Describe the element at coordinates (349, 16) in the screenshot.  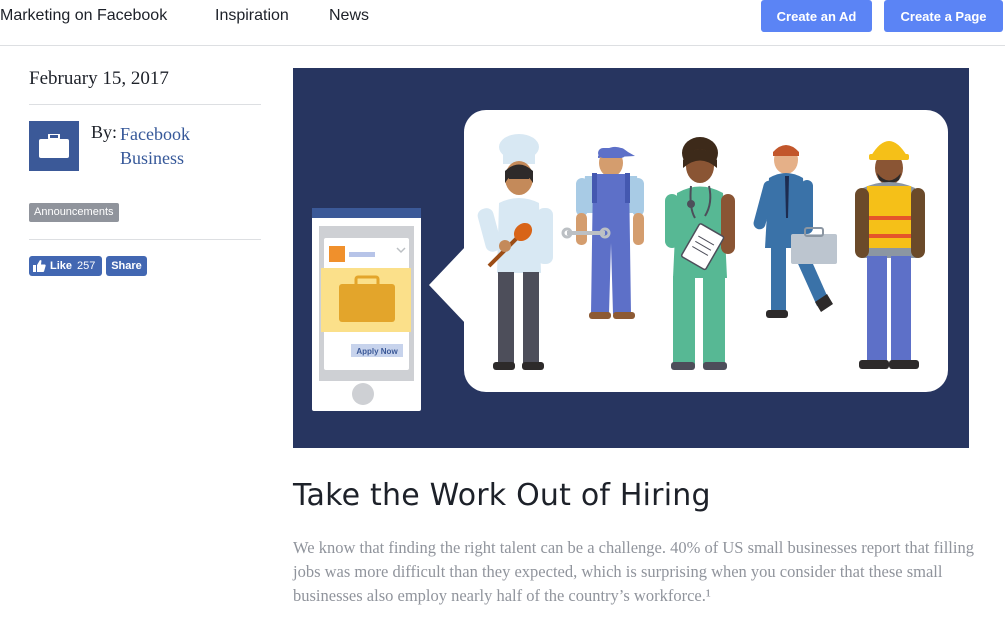
I see `nav-link-news: News` at that location.